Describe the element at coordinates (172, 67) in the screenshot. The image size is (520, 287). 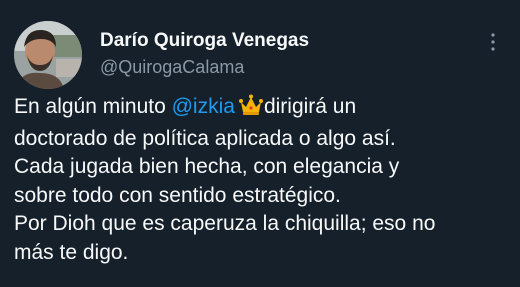
I see `author-handle: @QuirogaCalama` at that location.